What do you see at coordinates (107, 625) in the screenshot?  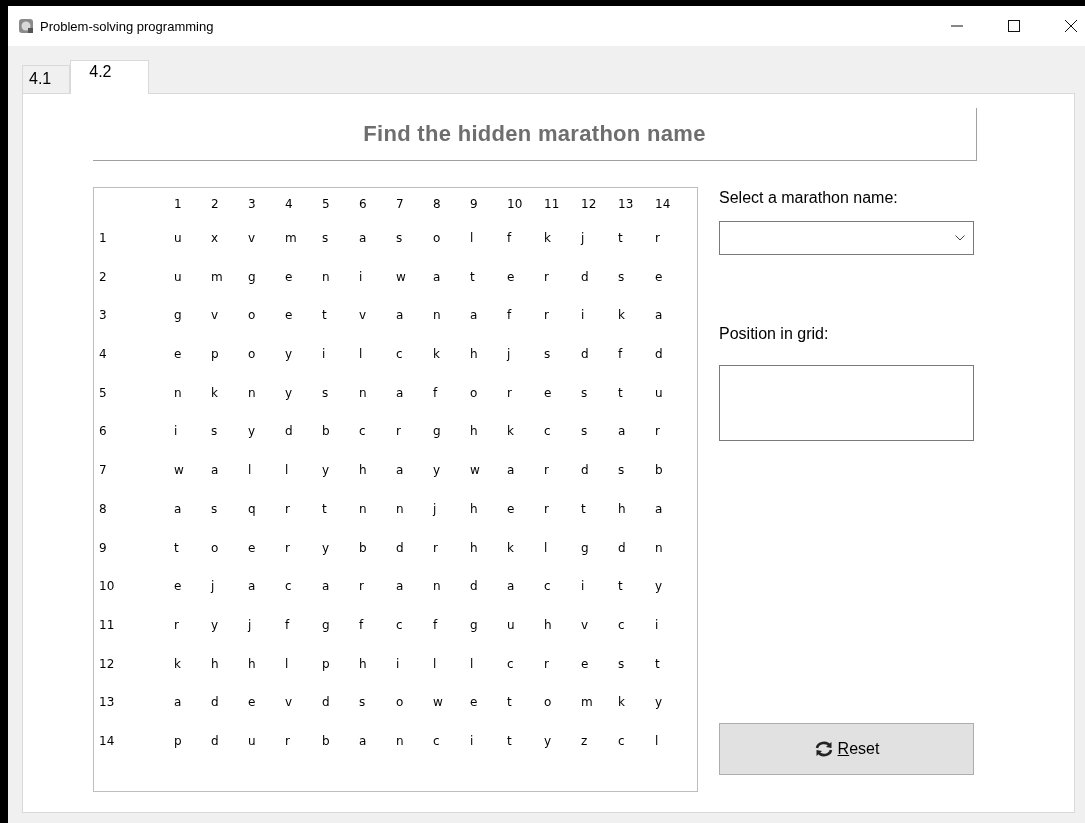 I see `row-number: 11` at bounding box center [107, 625].